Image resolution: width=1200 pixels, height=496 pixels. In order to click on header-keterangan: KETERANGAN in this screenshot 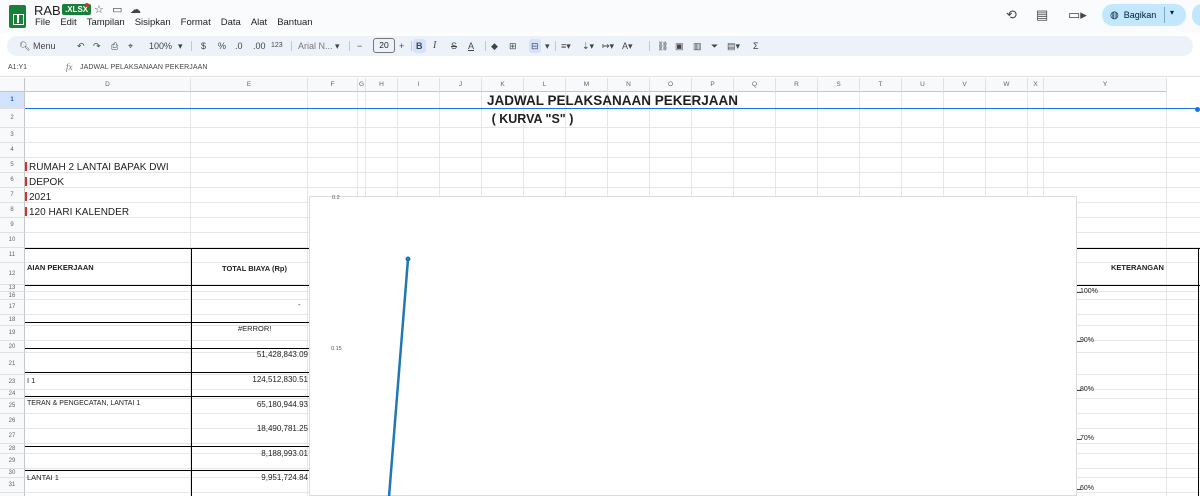, I will do `click(1137, 267)`.